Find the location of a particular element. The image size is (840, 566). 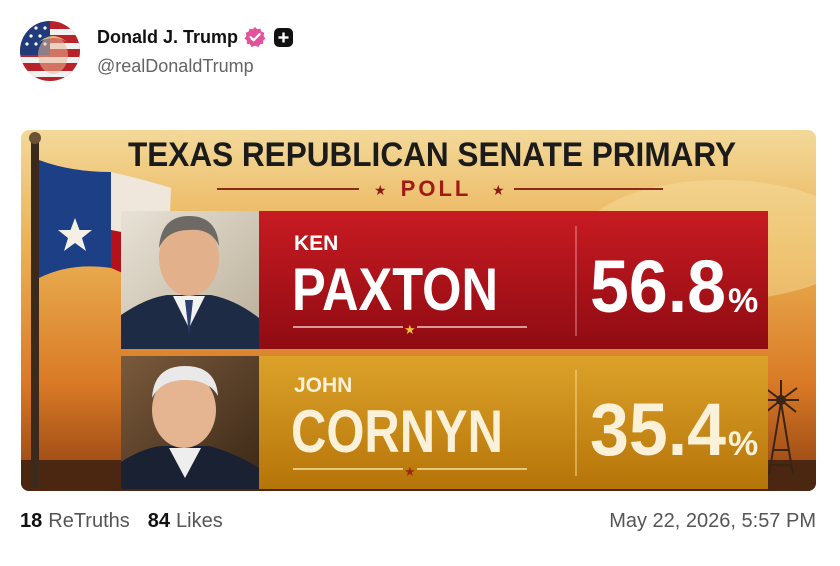

author-identity: Donald J. Trump @realDonaldTrump is located at coordinates (195, 51).